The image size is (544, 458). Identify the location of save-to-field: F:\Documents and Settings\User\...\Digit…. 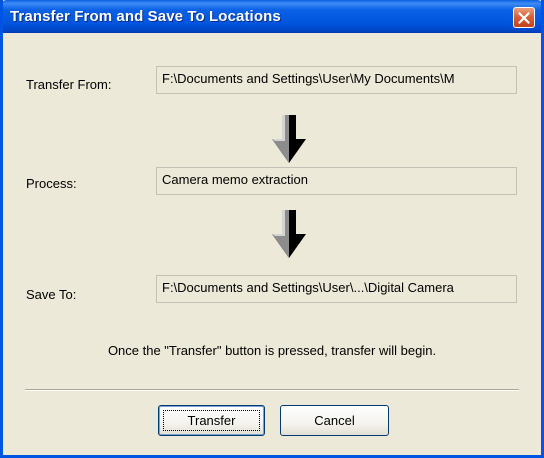
(336, 289).